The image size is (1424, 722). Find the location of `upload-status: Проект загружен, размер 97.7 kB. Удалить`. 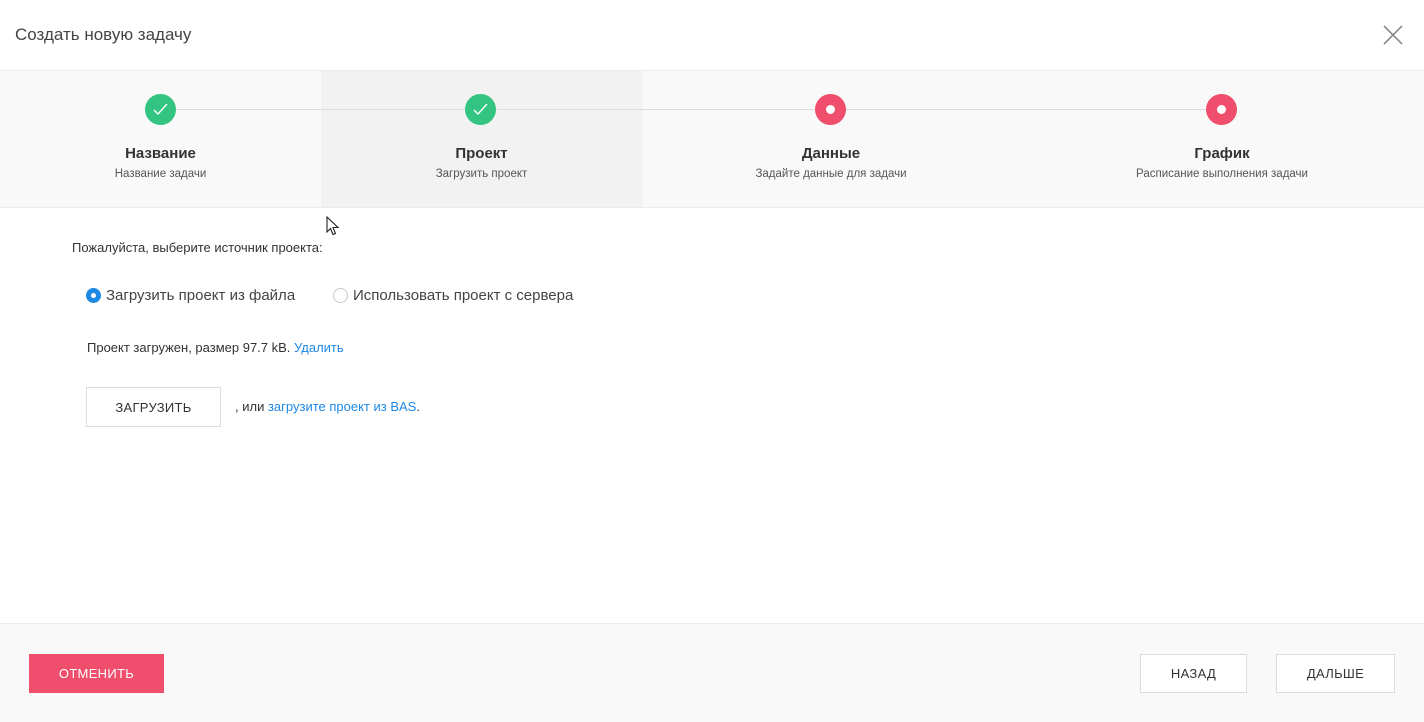

upload-status: Проект загружен, размер 97.7 kB. Удалить is located at coordinates (215, 347).